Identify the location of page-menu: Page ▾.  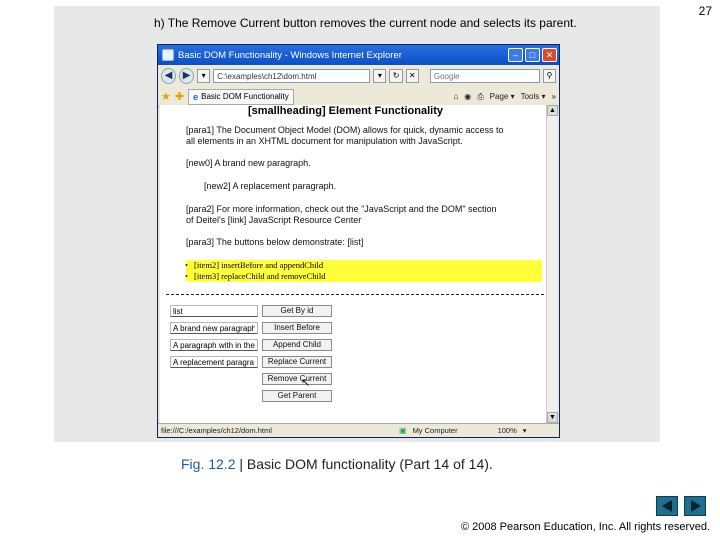
(502, 96).